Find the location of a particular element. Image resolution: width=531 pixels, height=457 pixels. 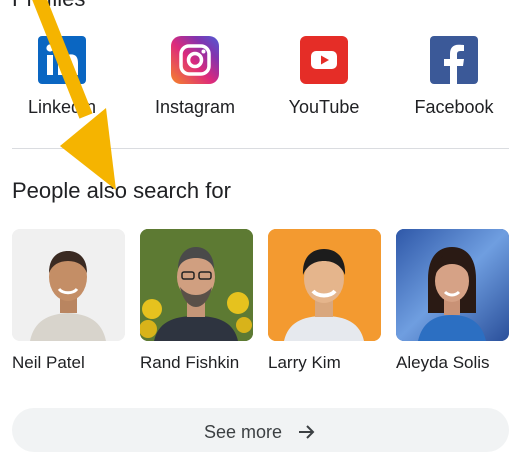

person-name: Aleyda Solis is located at coordinates (443, 362).